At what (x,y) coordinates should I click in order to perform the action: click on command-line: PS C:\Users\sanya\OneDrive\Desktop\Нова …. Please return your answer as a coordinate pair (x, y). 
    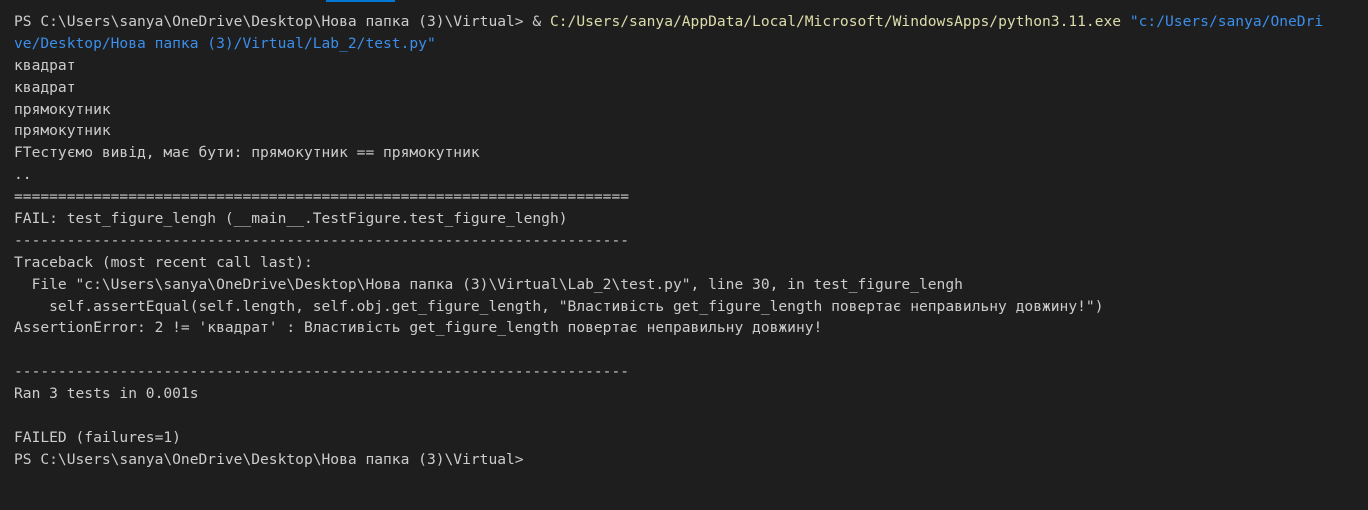
    Looking at the image, I should click on (691, 22).